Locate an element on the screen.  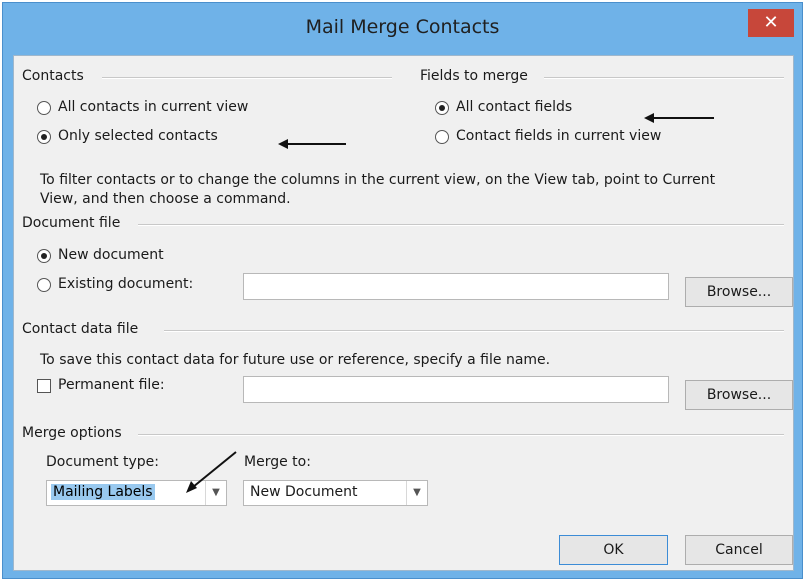
dialog-title: Mail Merge Contacts is located at coordinates (402, 27).